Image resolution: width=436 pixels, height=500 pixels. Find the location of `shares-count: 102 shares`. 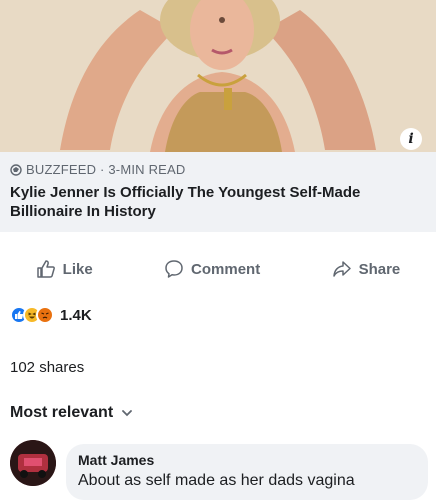

shares-count: 102 shares is located at coordinates (47, 367).